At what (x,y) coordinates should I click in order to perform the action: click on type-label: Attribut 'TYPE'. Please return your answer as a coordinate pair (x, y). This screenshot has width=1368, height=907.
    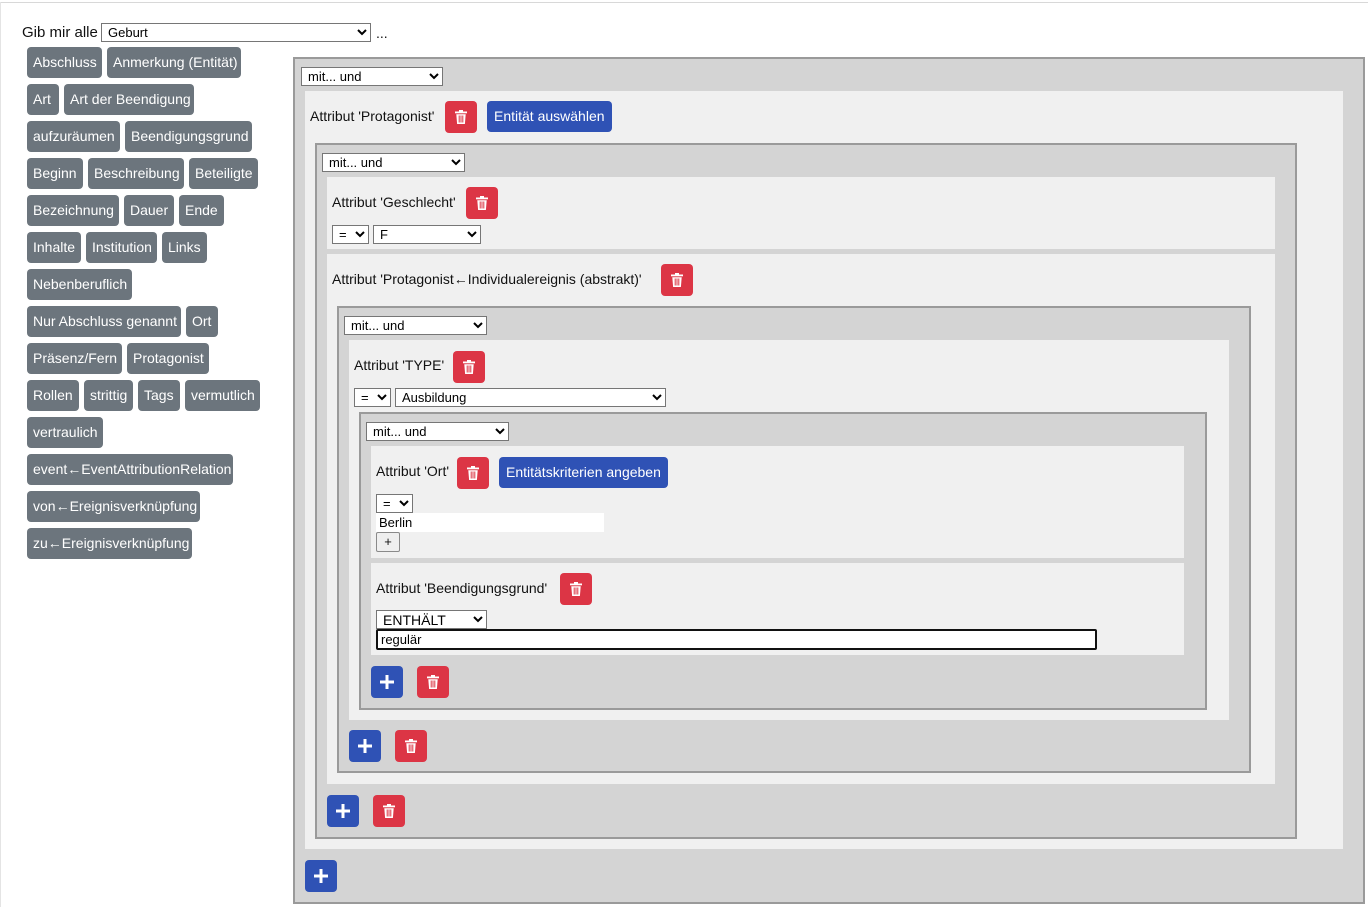
    Looking at the image, I should click on (399, 365).